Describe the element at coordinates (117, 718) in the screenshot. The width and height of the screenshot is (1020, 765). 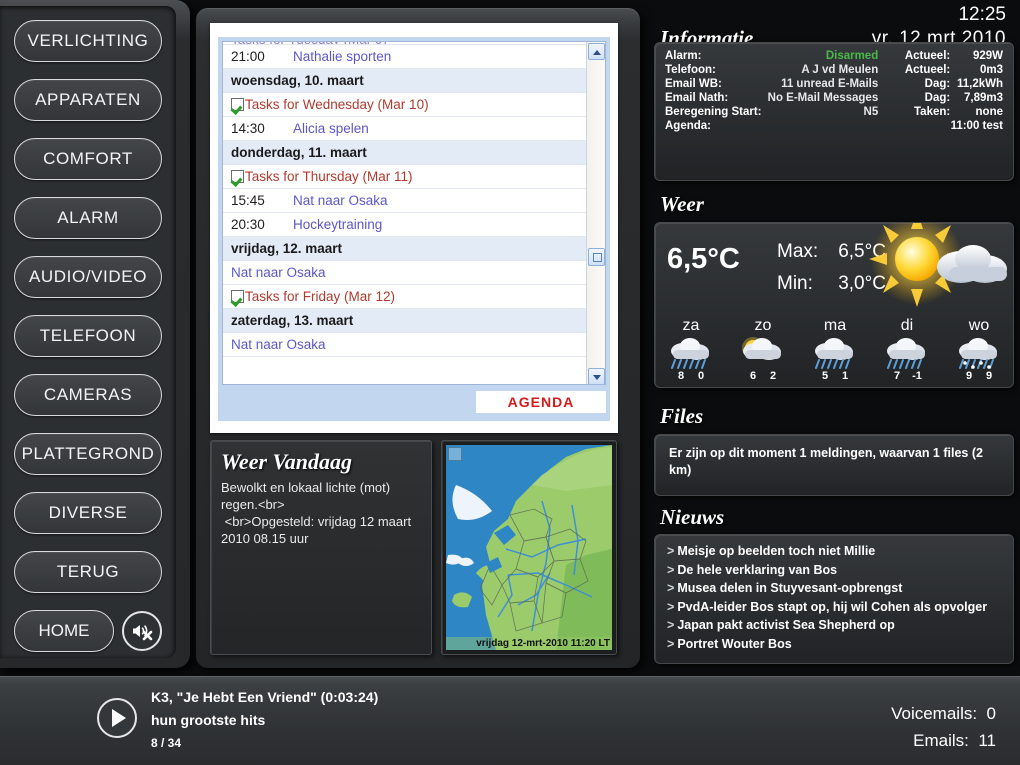
I see `play-icon` at that location.